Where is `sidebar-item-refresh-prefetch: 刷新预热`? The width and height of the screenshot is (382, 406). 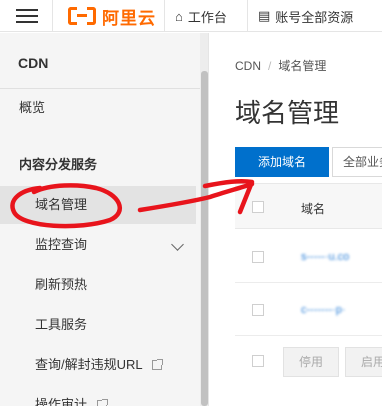
sidebar-item-refresh-prefetch: 刷新预热 is located at coordinates (98, 285).